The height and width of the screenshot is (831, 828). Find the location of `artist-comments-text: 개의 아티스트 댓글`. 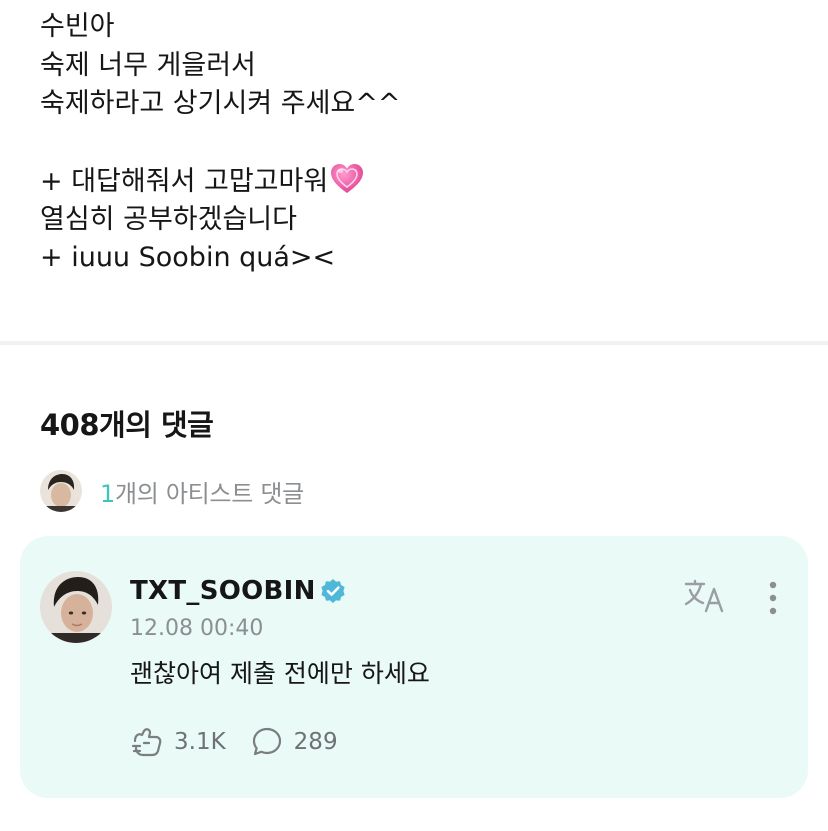

artist-comments-text: 개의 아티스트 댓글 is located at coordinates (209, 493).